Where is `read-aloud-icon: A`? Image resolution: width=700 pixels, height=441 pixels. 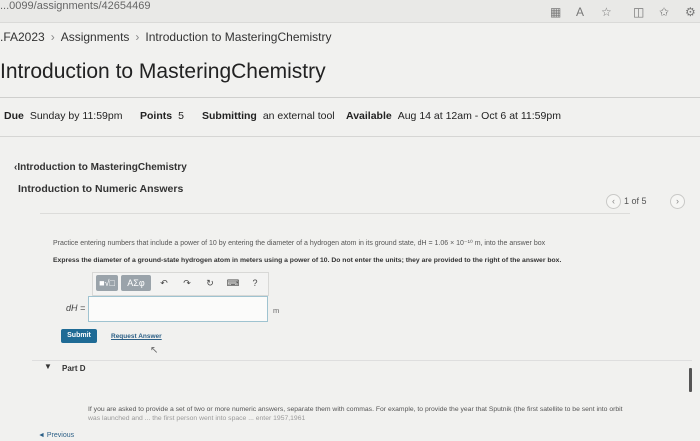
read-aloud-icon: A is located at coordinates (580, 12).